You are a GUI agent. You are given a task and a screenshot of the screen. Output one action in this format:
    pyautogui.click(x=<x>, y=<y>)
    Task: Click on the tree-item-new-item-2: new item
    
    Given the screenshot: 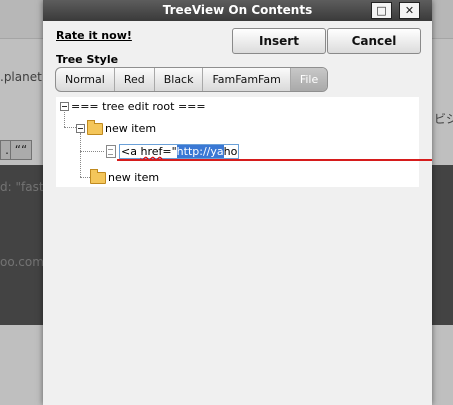 What is the action you would take?
    pyautogui.click(x=125, y=176)
    